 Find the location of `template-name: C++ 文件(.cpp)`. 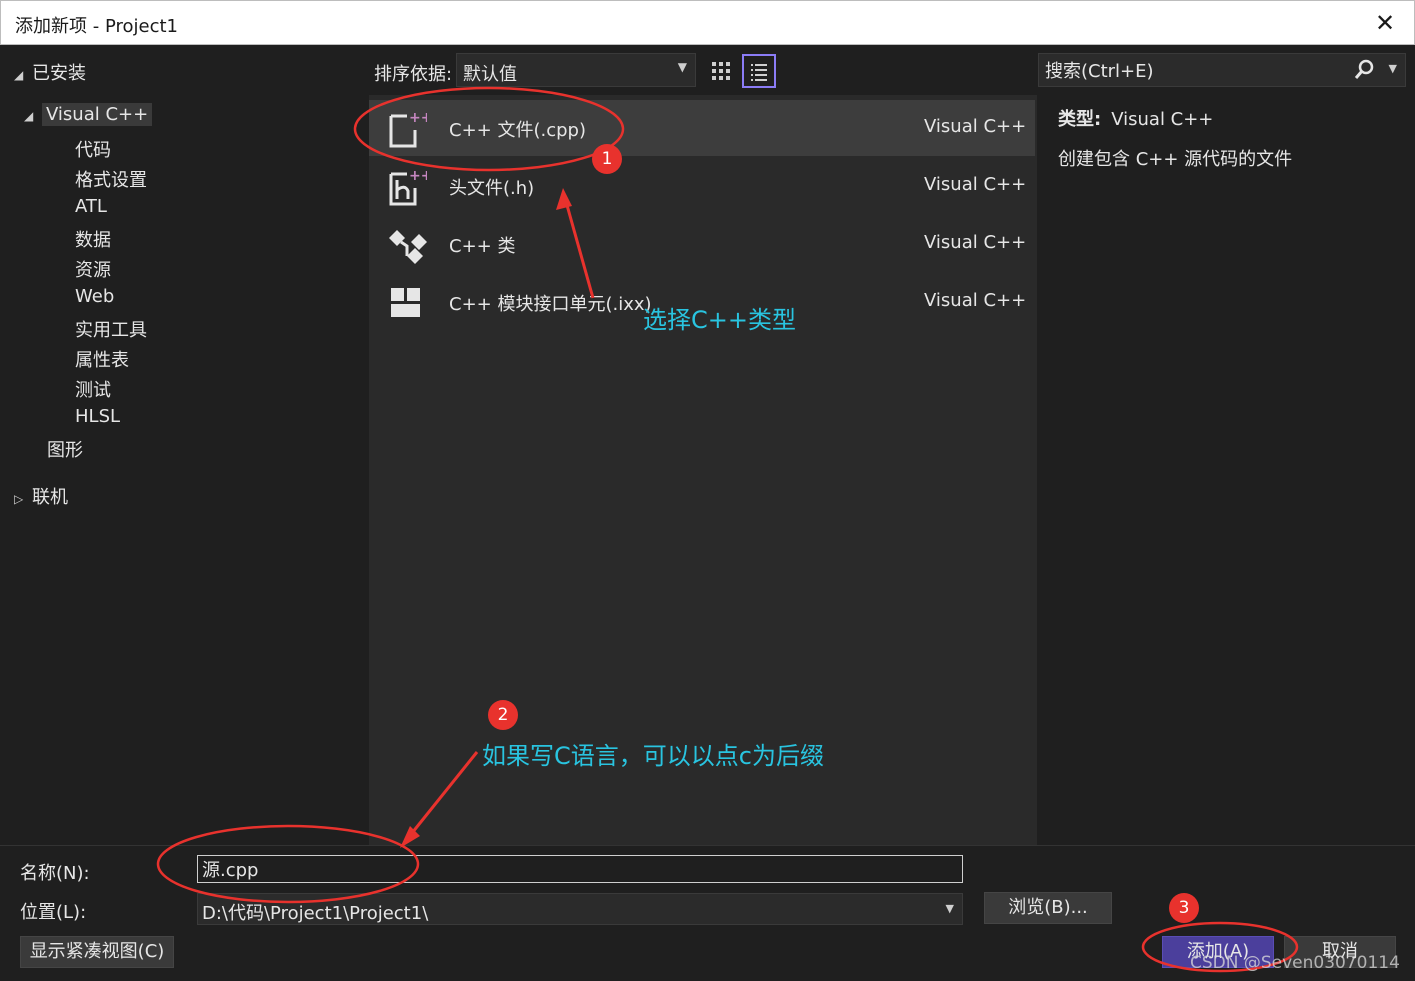

template-name: C++ 文件(.cpp) is located at coordinates (517, 130).